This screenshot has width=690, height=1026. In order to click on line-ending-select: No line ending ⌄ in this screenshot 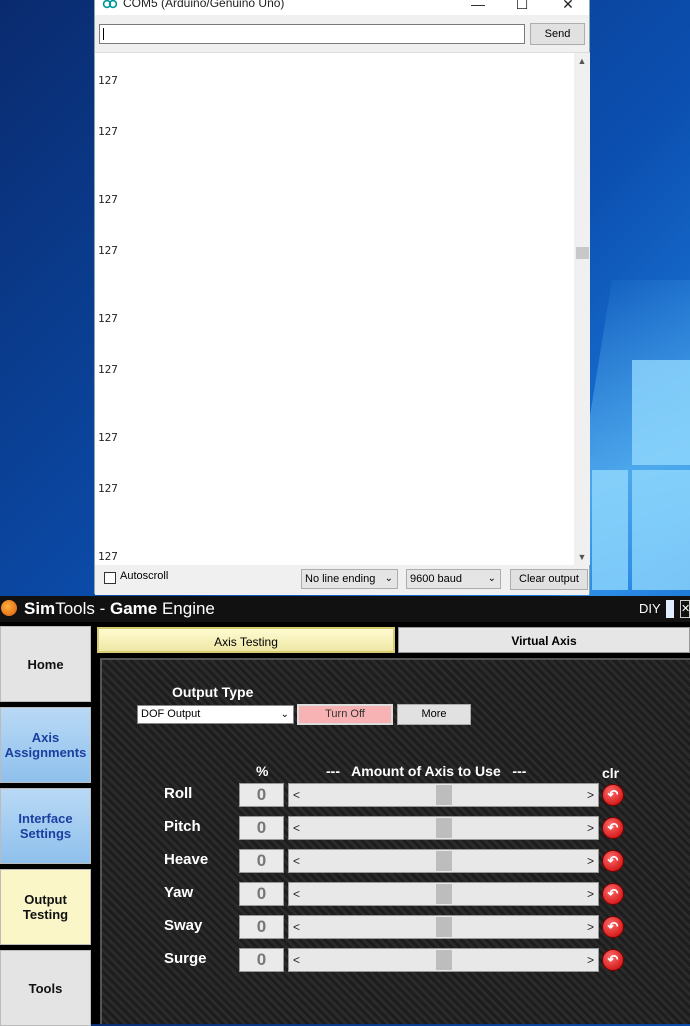, I will do `click(349, 579)`.